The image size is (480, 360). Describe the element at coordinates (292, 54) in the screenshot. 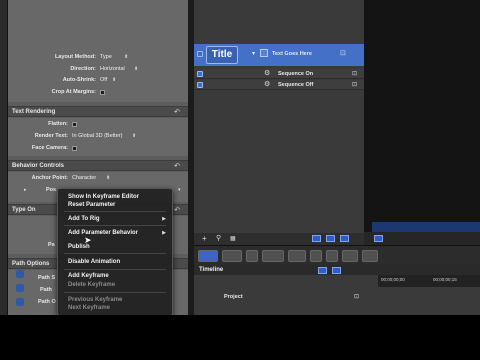

I see `layer-name: Text Goes Here` at that location.